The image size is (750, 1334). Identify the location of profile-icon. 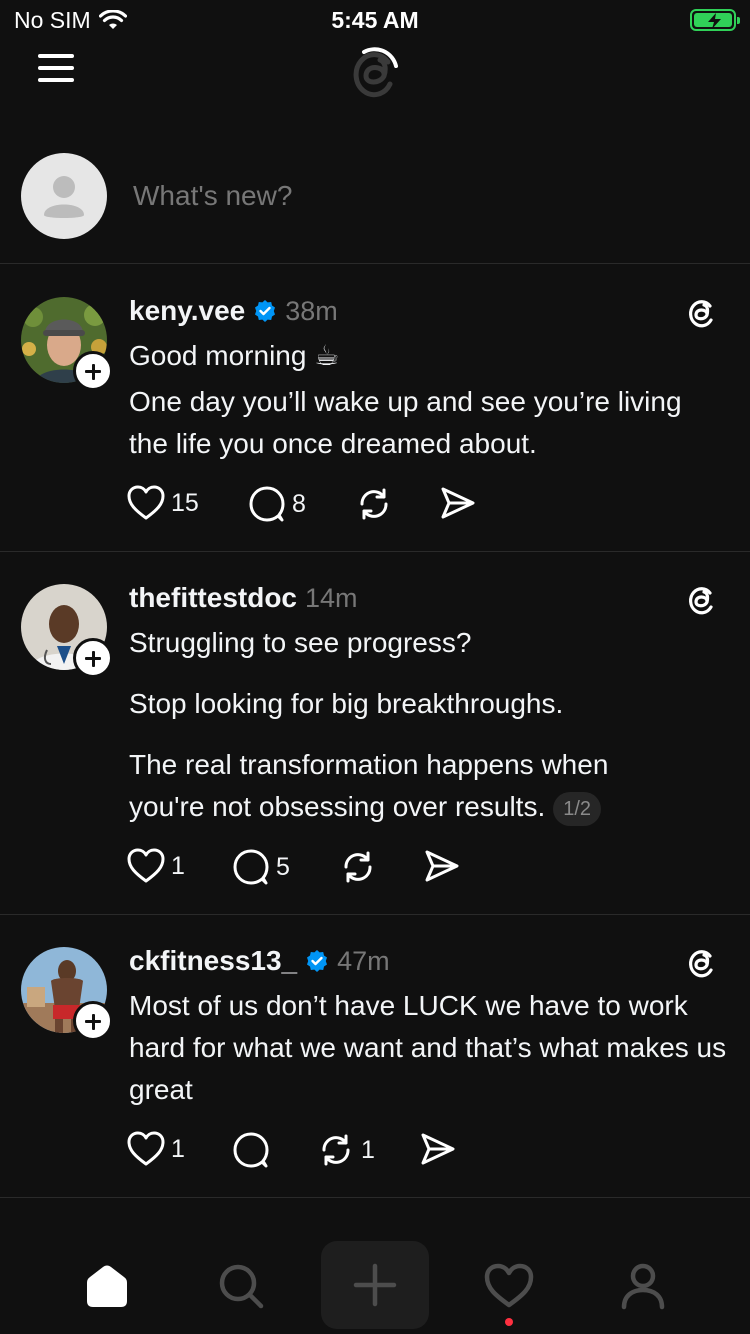
(643, 1286).